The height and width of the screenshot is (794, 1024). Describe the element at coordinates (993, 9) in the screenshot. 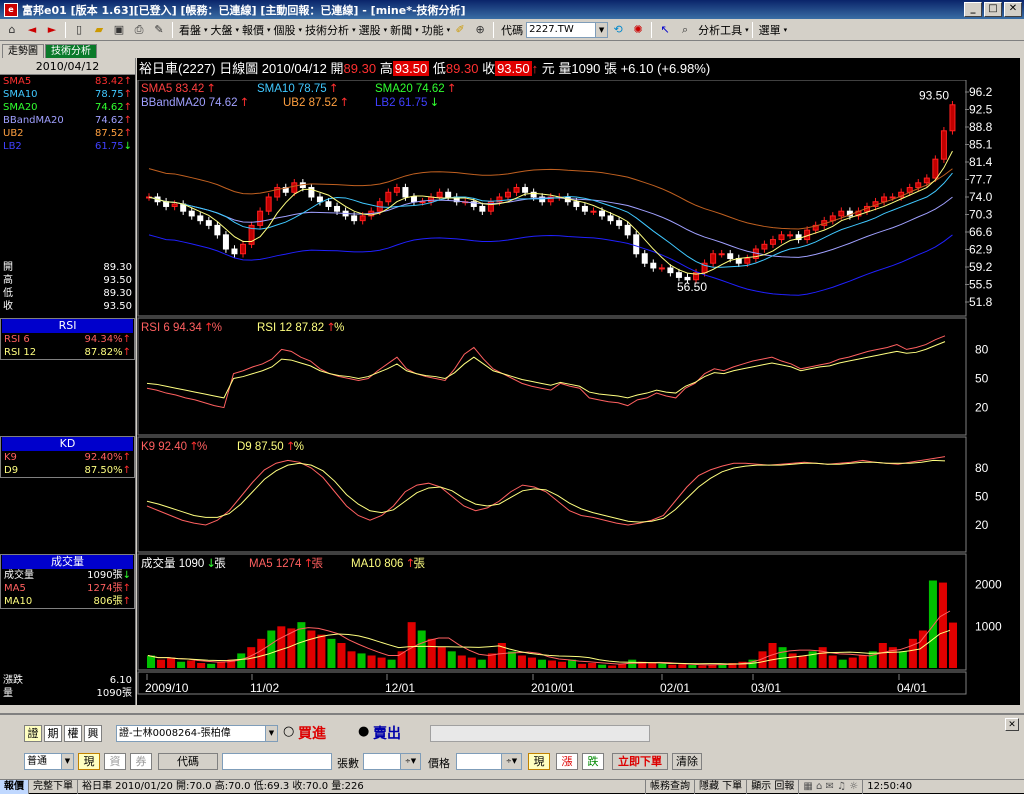

I see `maximize-button: □` at that location.